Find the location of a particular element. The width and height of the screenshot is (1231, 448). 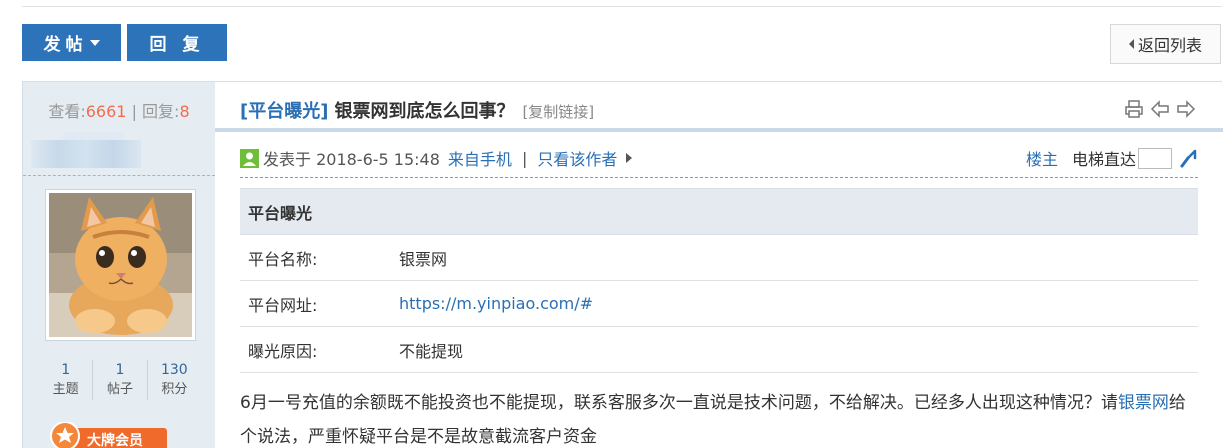

post-date: 发表于 2018-6-5 15:48 is located at coordinates (351, 159).